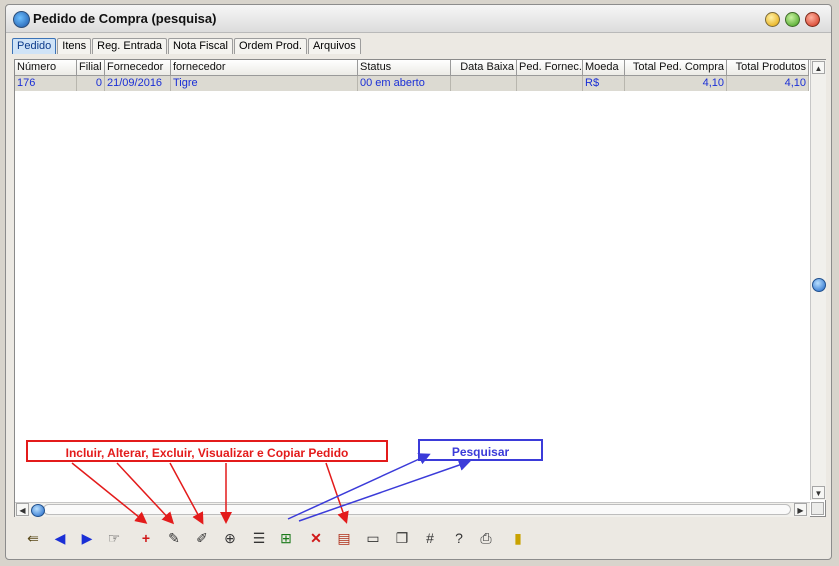 The width and height of the screenshot is (839, 566). What do you see at coordinates (768, 67) in the screenshot?
I see `column-header-total-produtos: Total Produtos` at bounding box center [768, 67].